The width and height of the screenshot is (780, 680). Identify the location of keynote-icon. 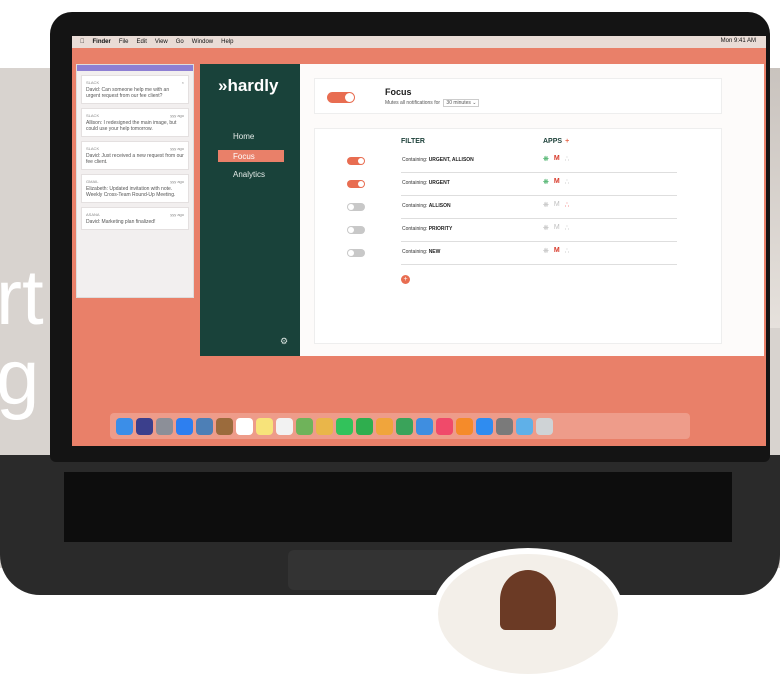
(424, 426).